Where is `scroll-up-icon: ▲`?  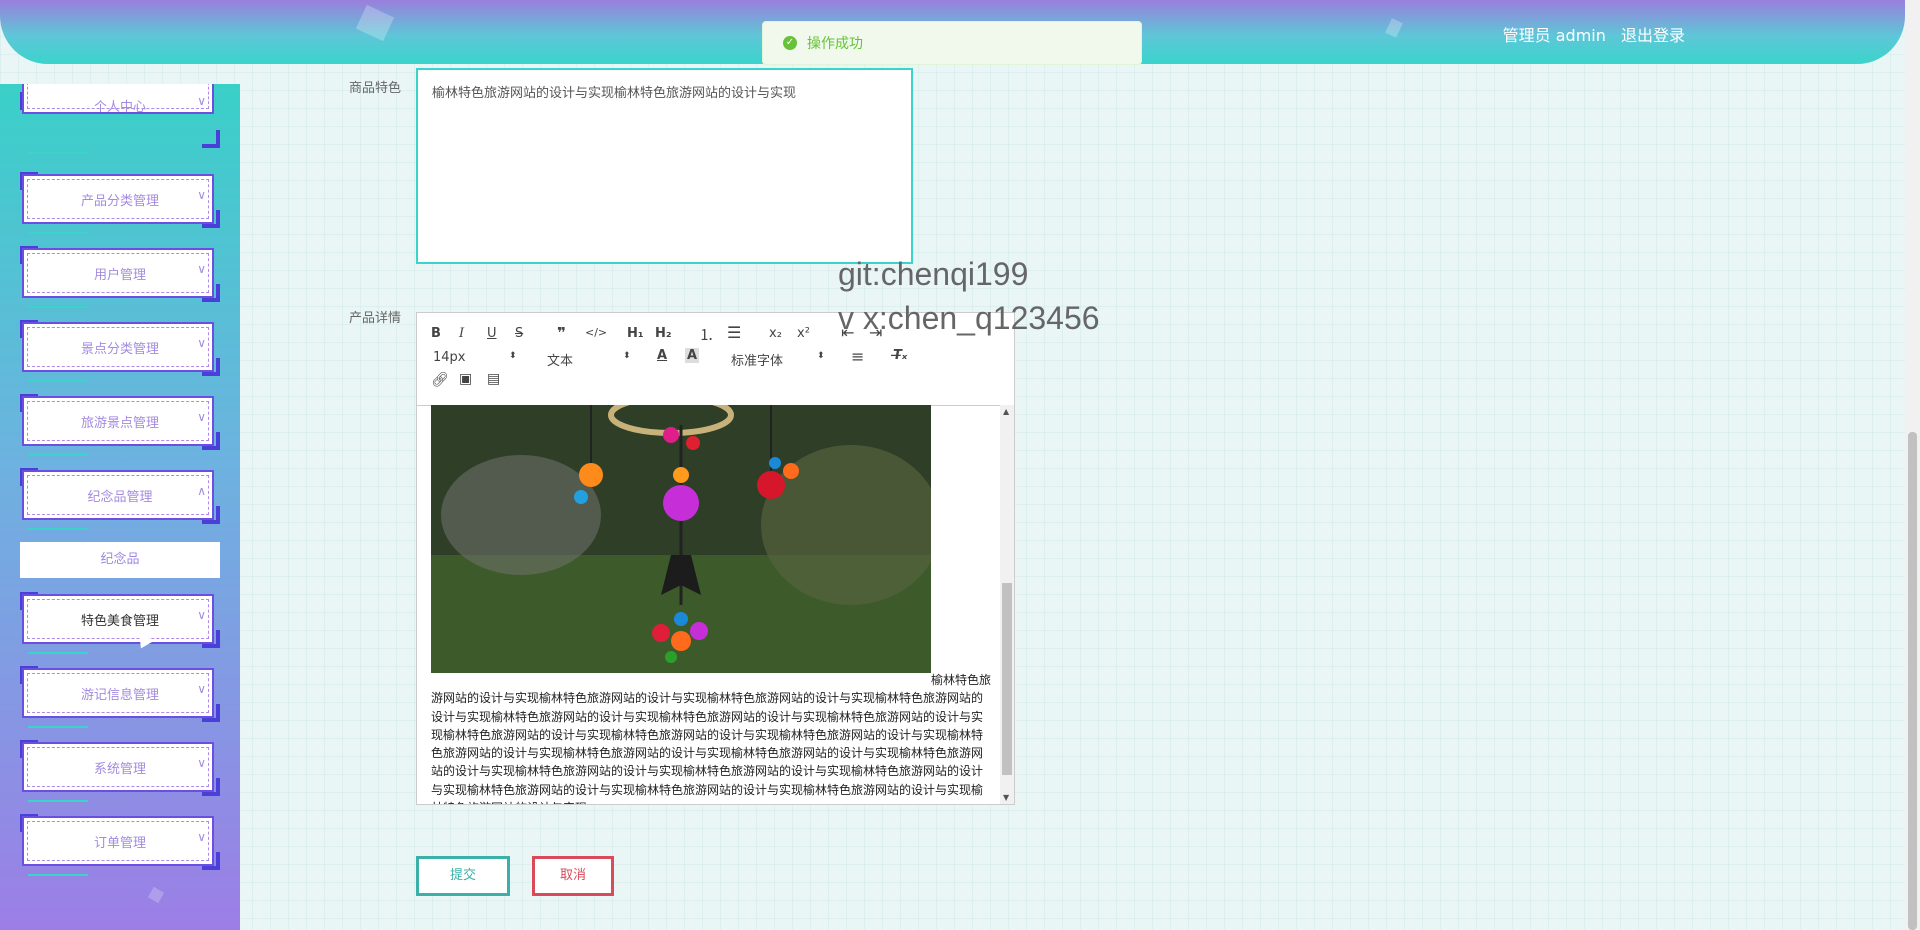
scroll-up-icon: ▲ is located at coordinates (1006, 411).